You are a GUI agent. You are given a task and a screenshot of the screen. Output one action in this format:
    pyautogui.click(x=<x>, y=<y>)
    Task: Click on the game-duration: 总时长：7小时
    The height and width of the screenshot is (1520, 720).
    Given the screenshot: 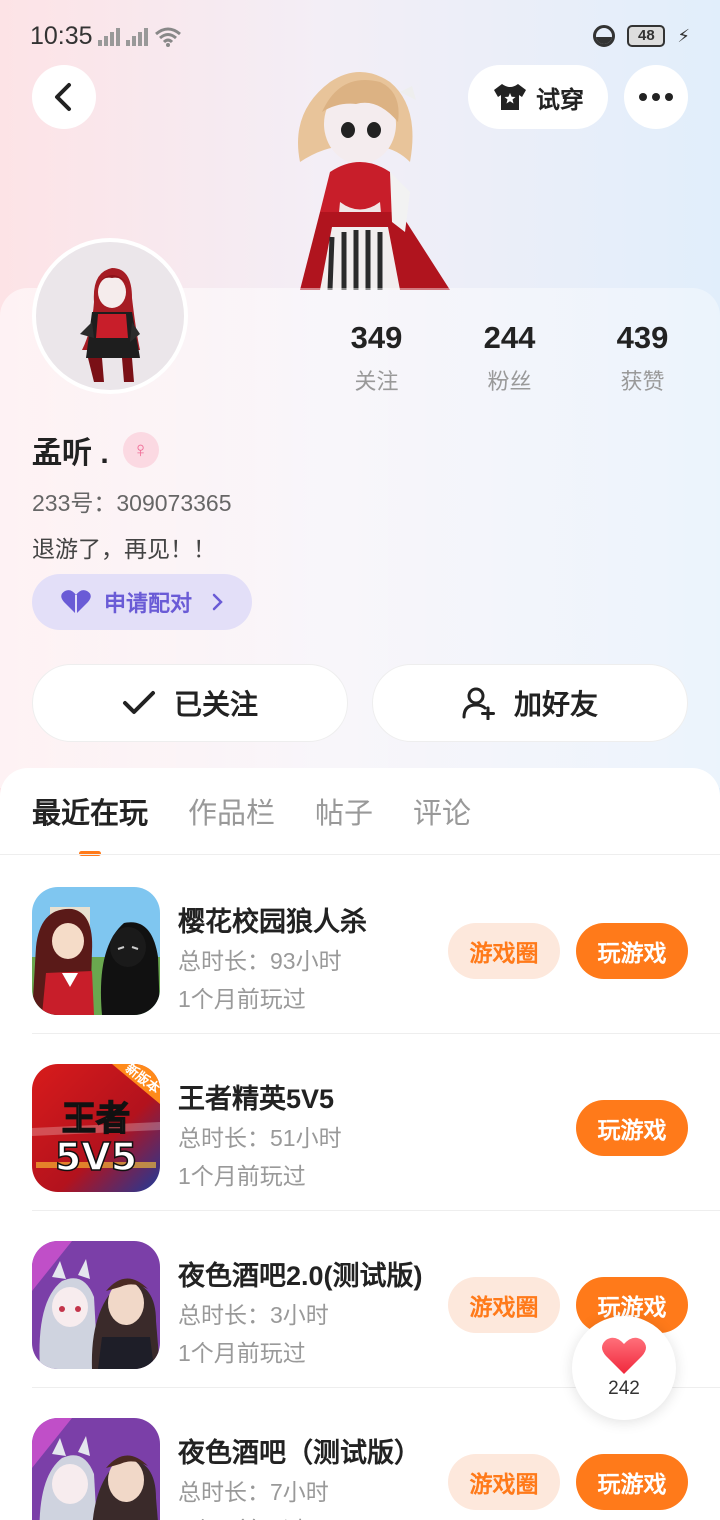 What is the action you would take?
    pyautogui.click(x=253, y=1492)
    